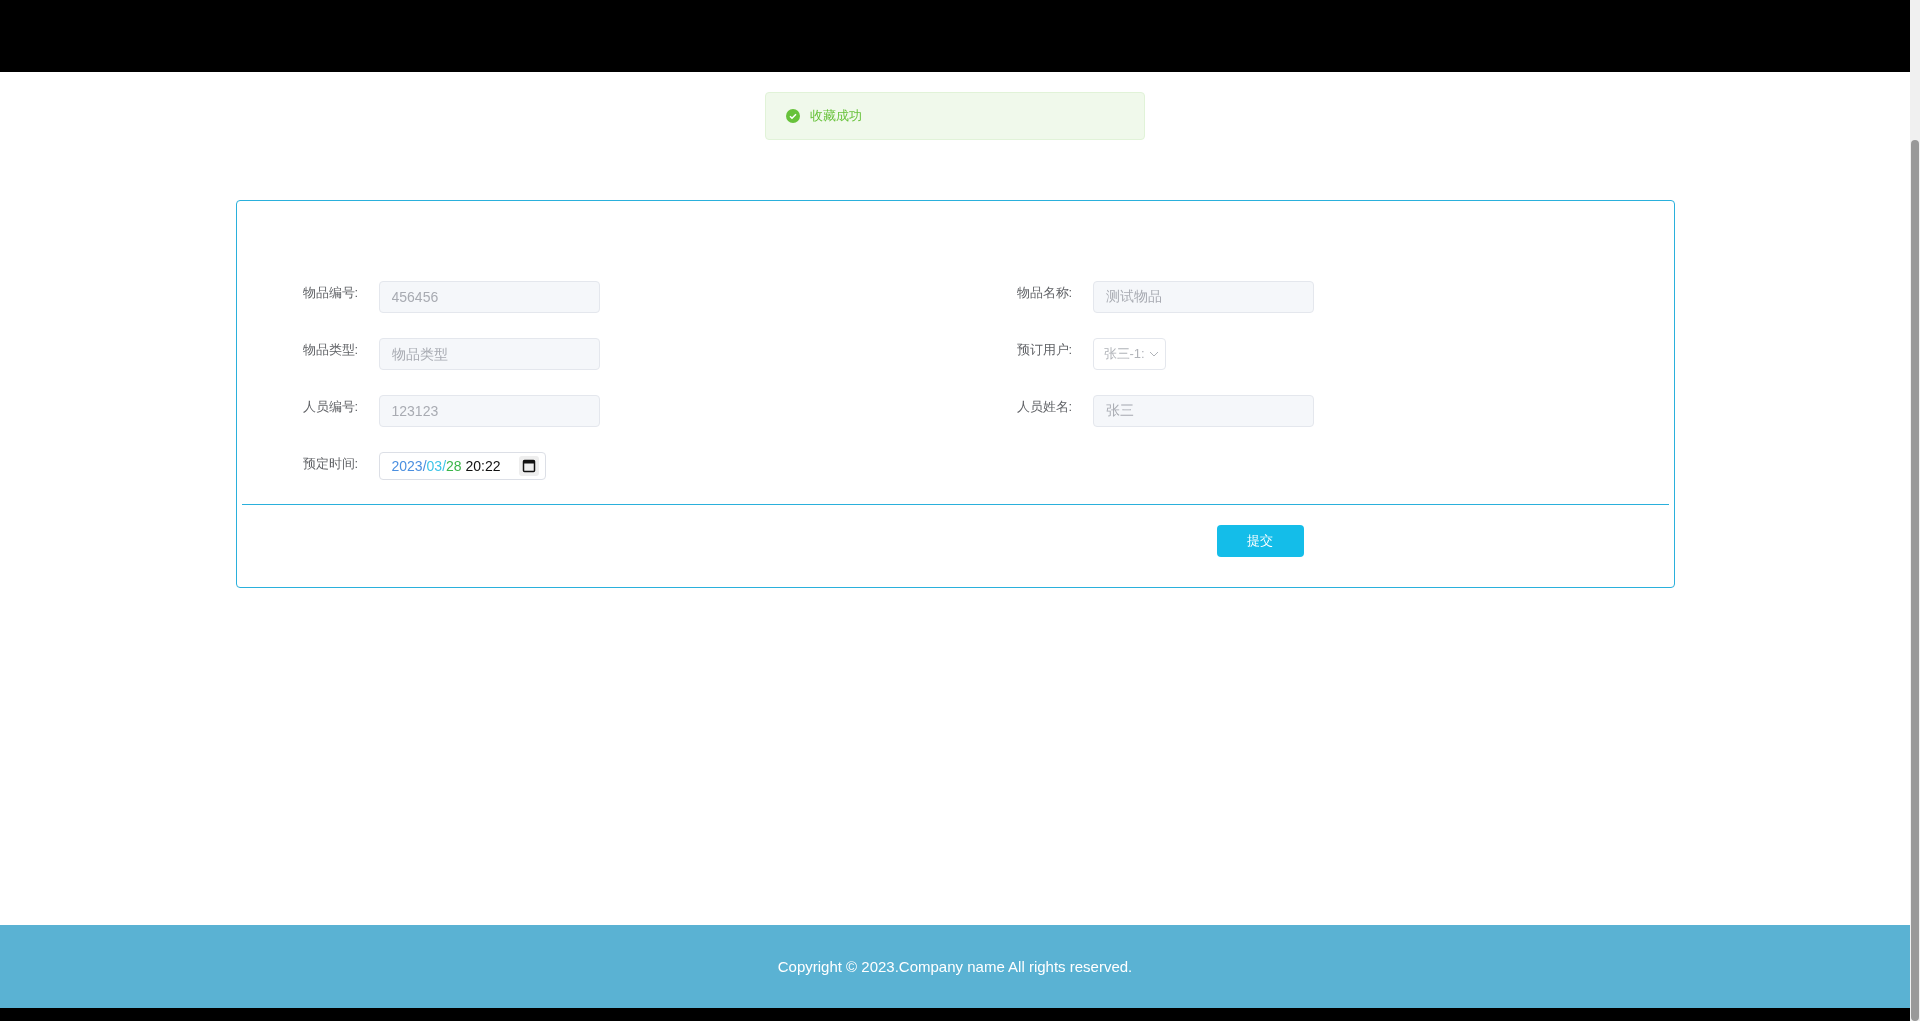 Image resolution: width=1920 pixels, height=1021 pixels. I want to click on submit-button: 提交, so click(1260, 541).